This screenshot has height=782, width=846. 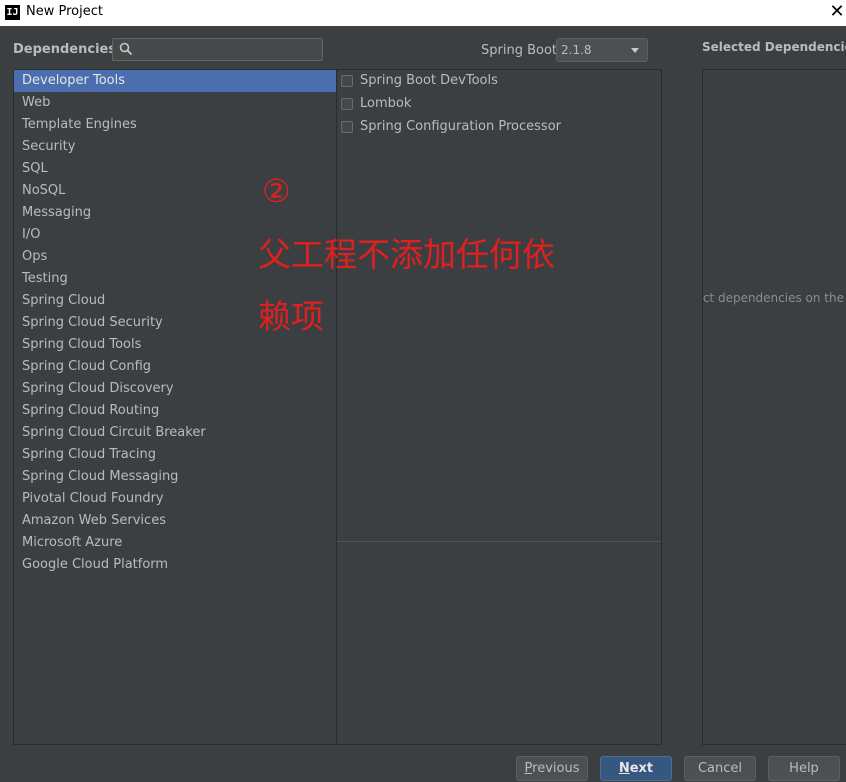 I want to click on dependency-panel-divider, so click(x=499, y=541).